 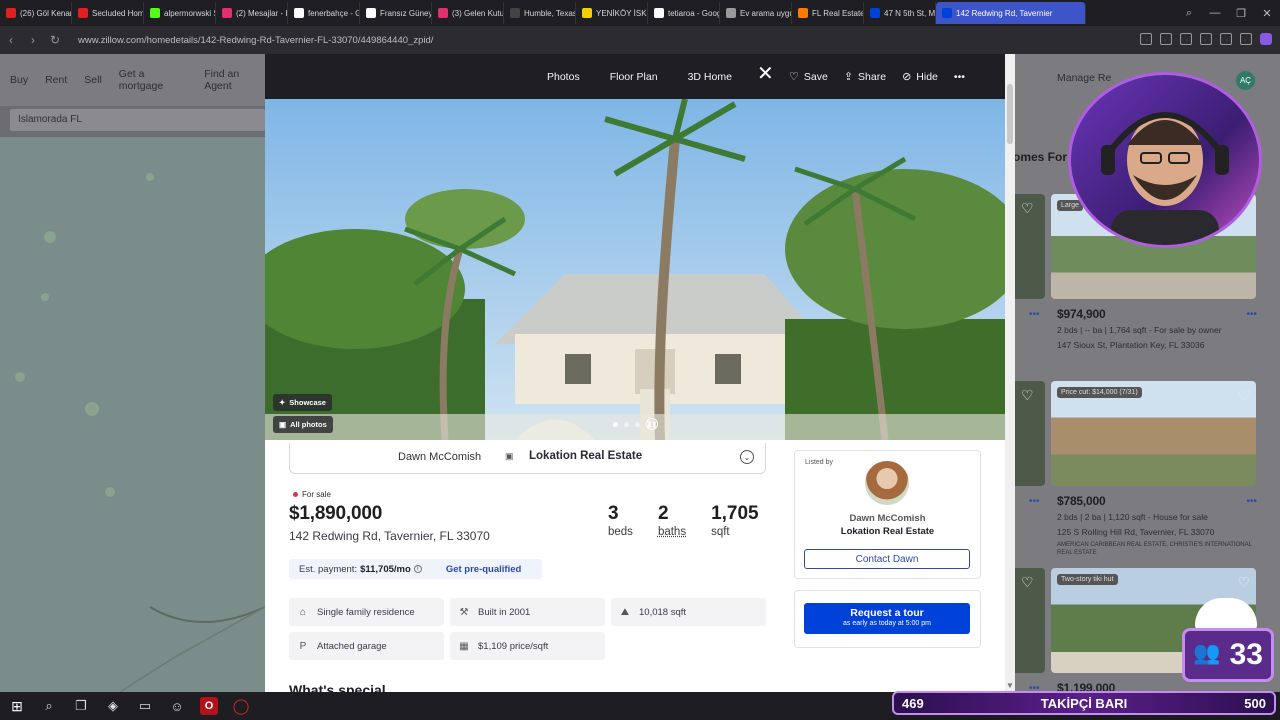 I want to click on get-prequalified-link: Get pre-qualified, so click(x=483, y=569).